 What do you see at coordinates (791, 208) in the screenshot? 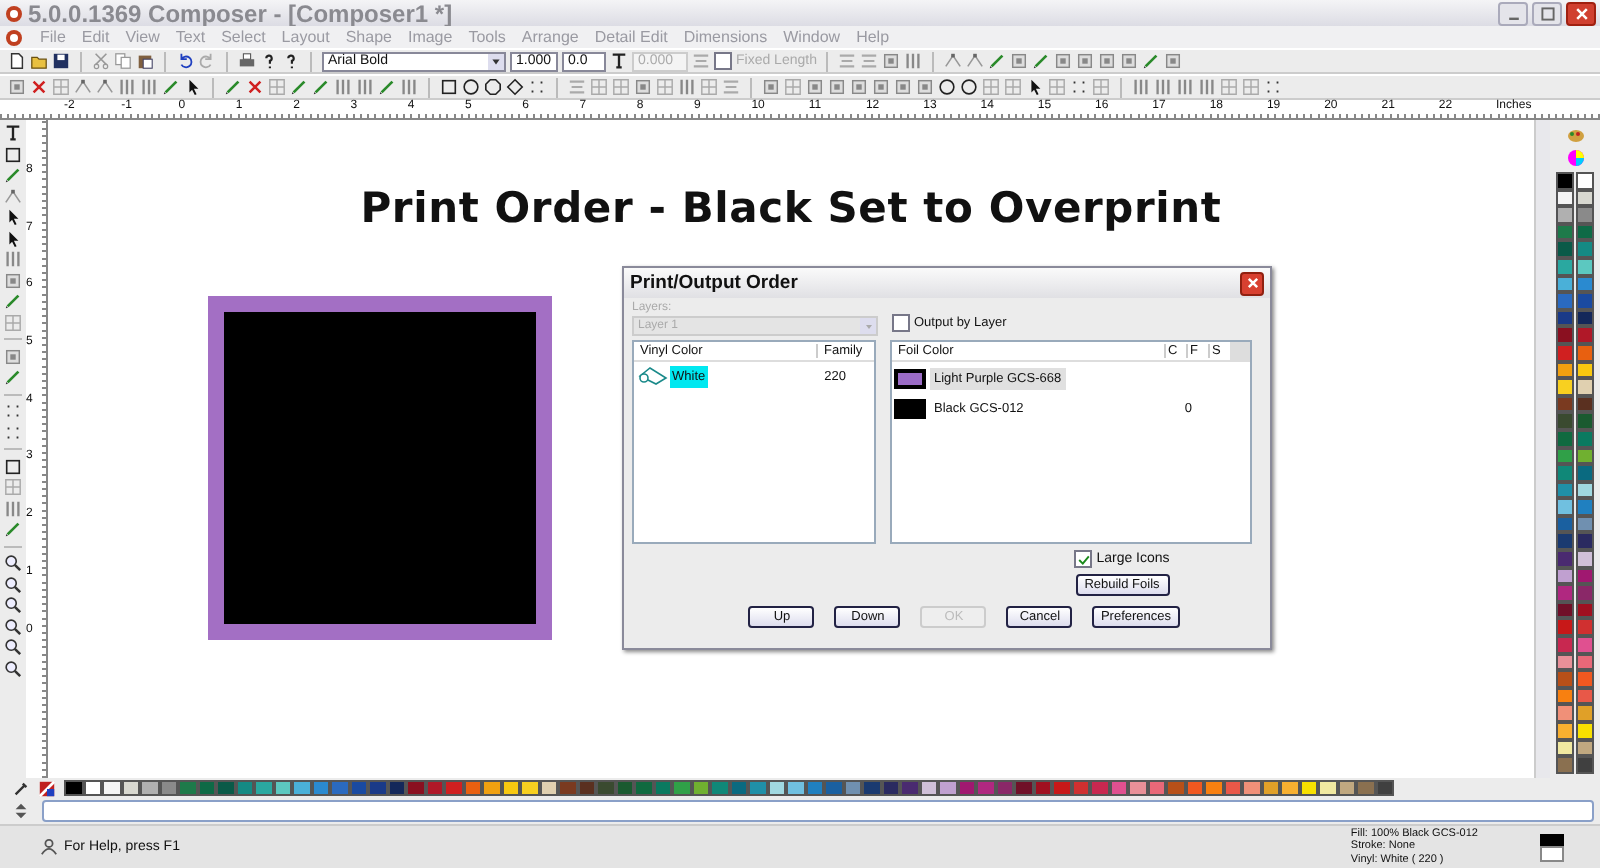
I see `canvas-heading: Print Order - Black Set to Overprint` at bounding box center [791, 208].